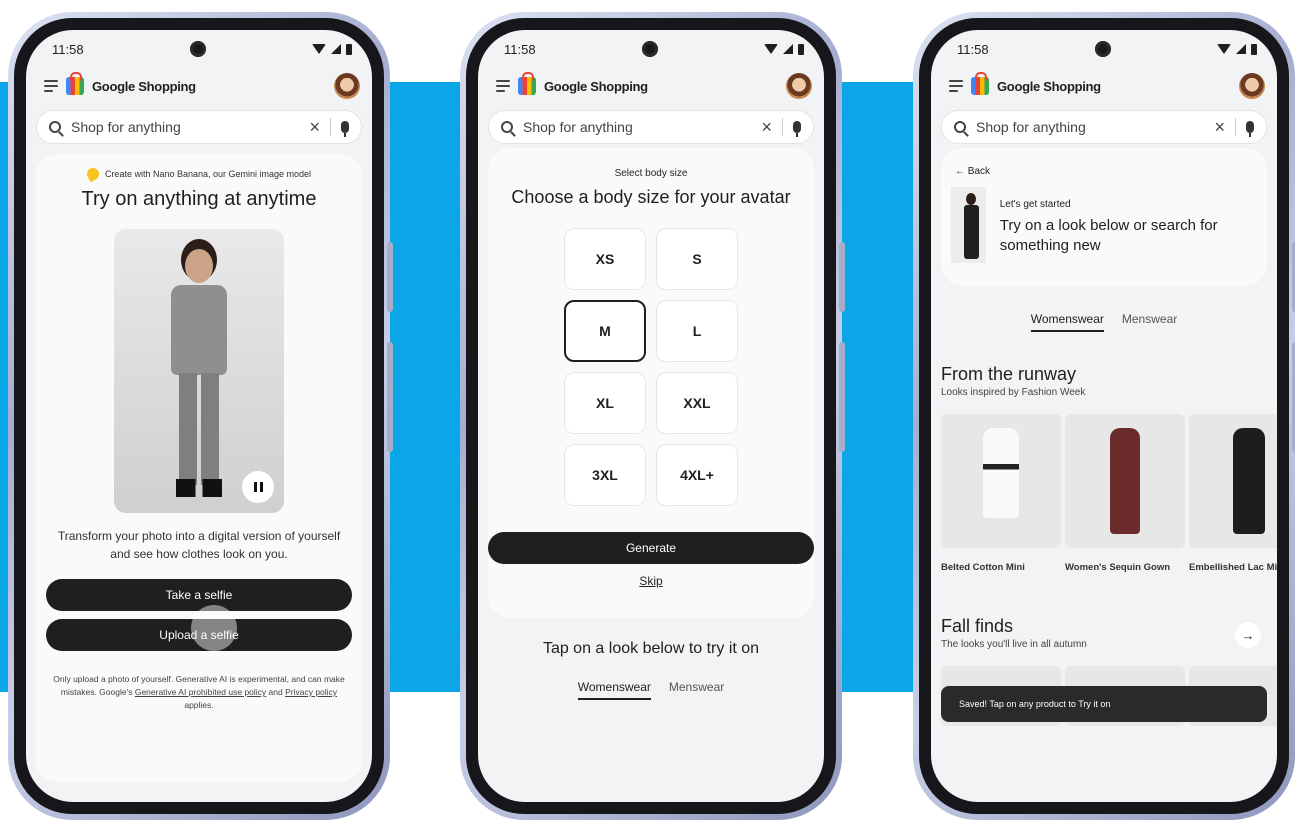 The image size is (1295, 827). I want to click on privacy-policy-link: Privacy policy, so click(311, 692).